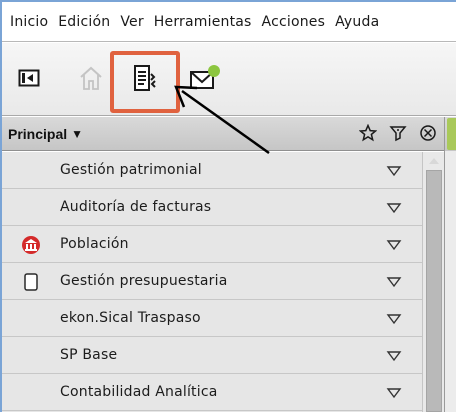  Describe the element at coordinates (368, 133) in the screenshot. I see `star-icon` at that location.